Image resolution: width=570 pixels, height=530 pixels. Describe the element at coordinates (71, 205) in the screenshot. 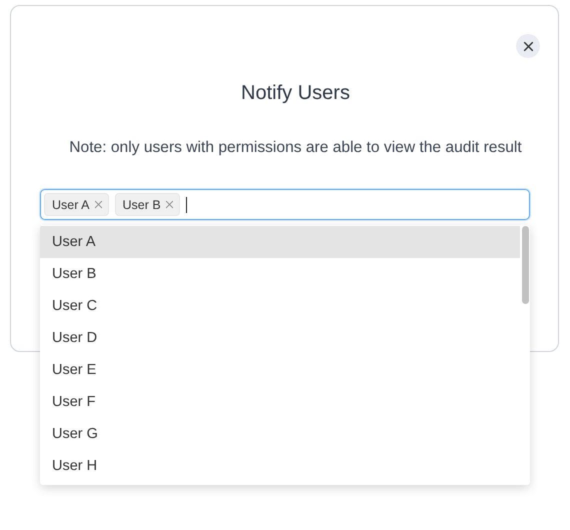

I see `tag-label: User A` at that location.